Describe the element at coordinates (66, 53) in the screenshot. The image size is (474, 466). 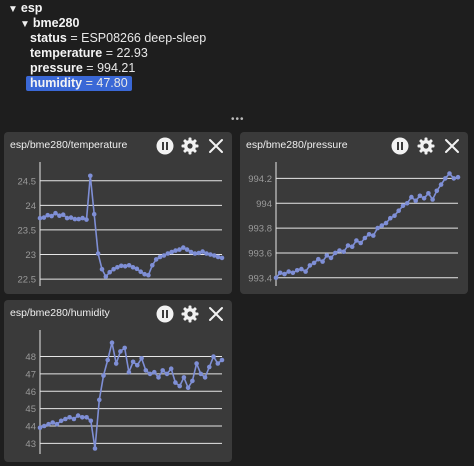
I see `field-key: temperature` at that location.